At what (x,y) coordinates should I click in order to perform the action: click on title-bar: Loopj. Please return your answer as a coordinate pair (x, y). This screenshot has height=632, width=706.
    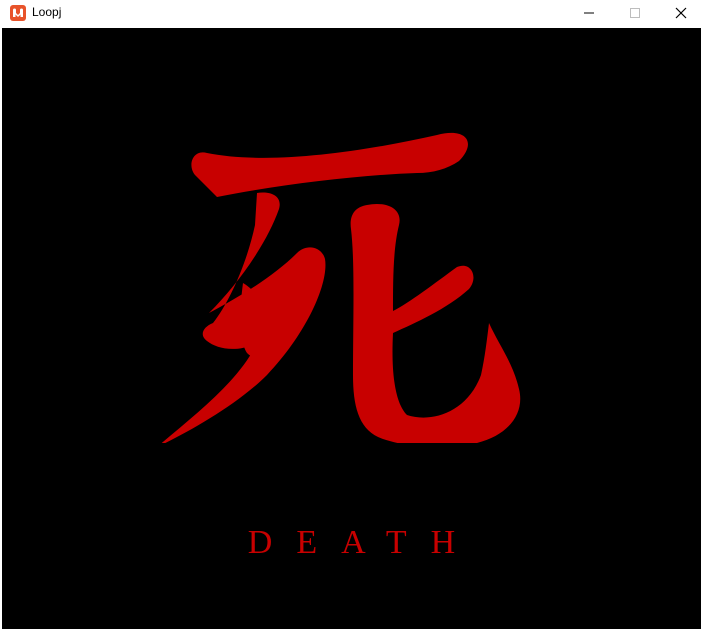
    Looking at the image, I should click on (353, 13).